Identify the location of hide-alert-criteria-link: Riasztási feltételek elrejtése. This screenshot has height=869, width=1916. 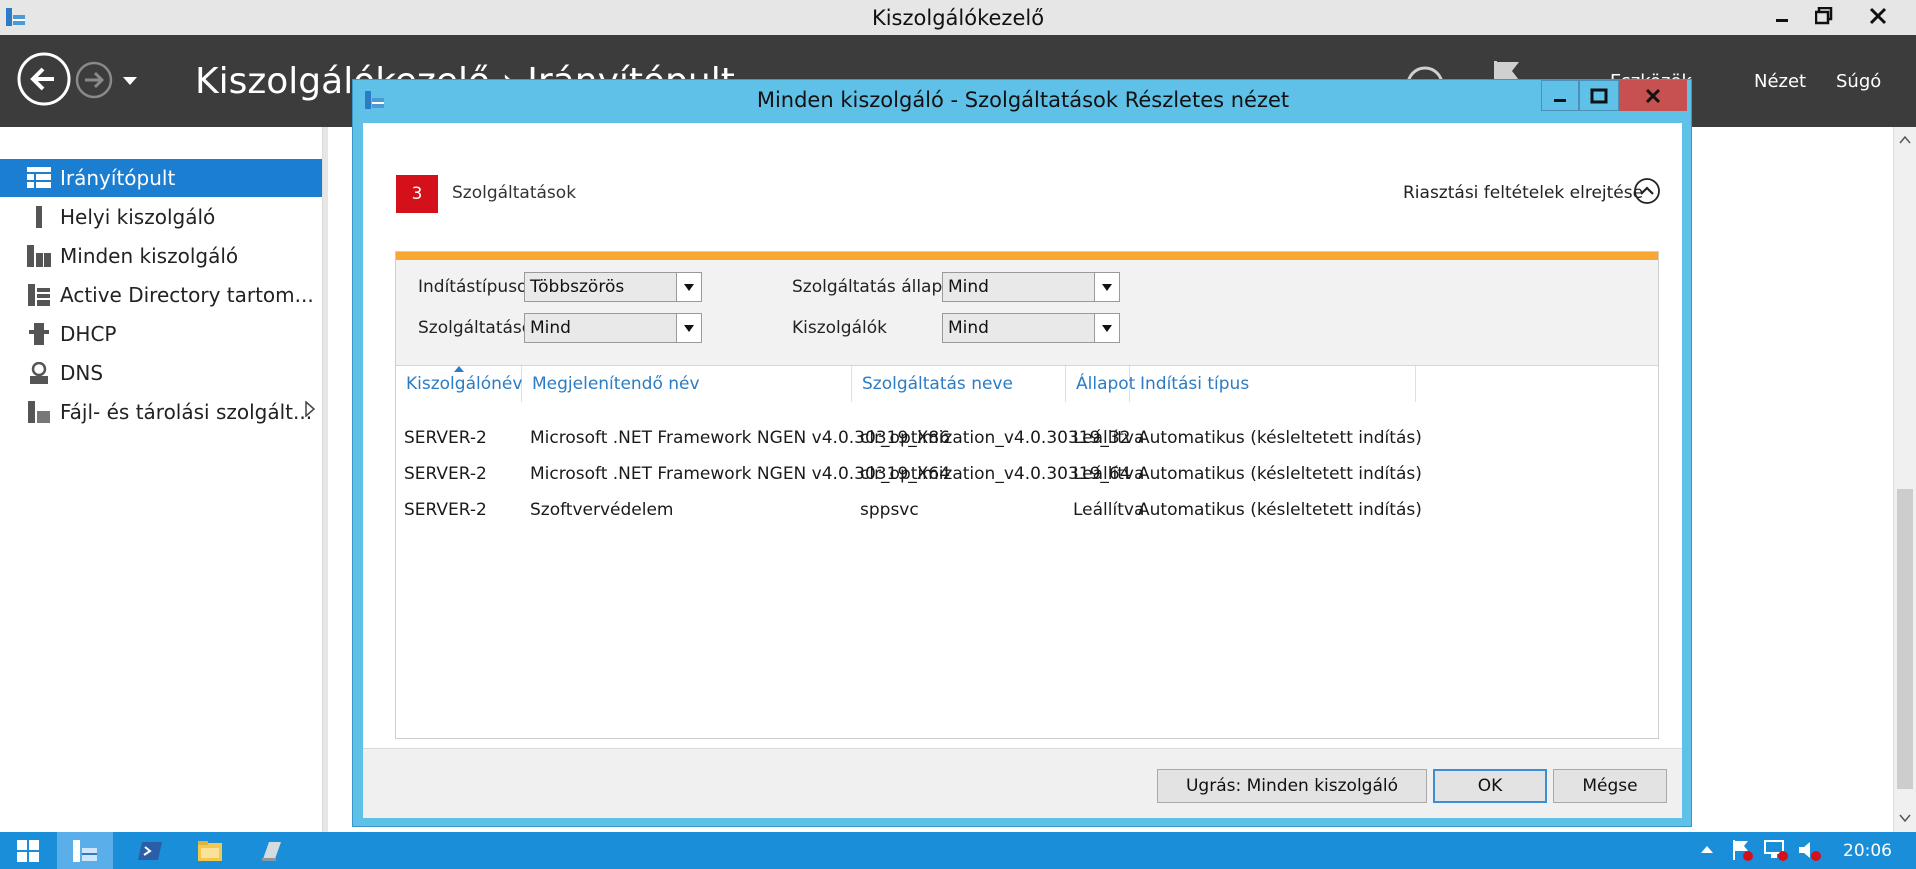
(1523, 193).